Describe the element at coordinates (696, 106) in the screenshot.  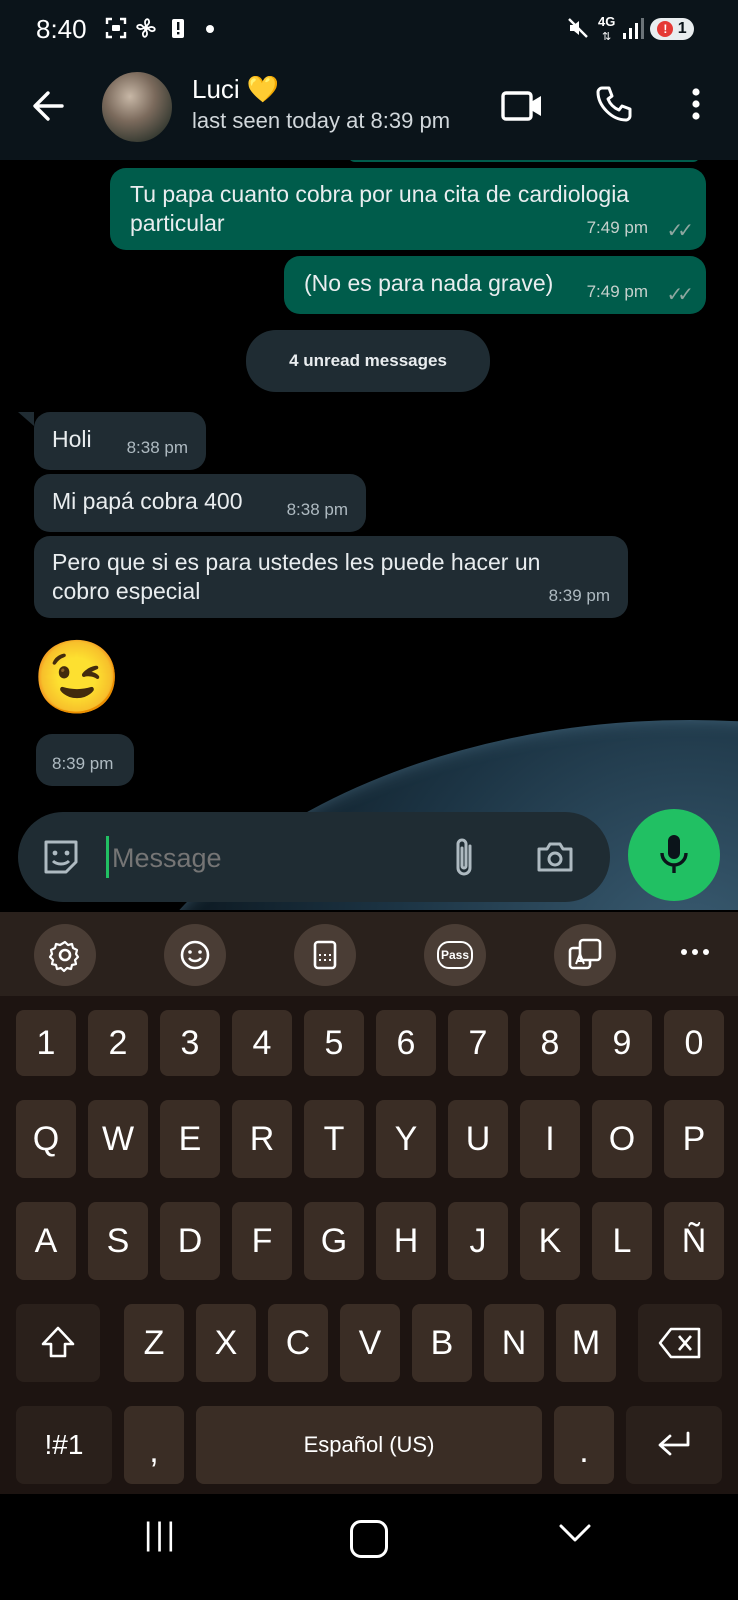
I see `more-options-icon` at that location.